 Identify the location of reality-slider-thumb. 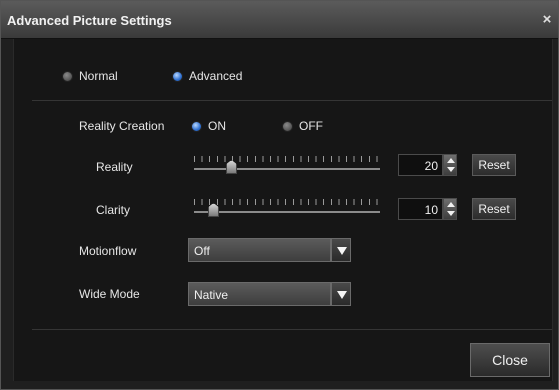
(231, 167).